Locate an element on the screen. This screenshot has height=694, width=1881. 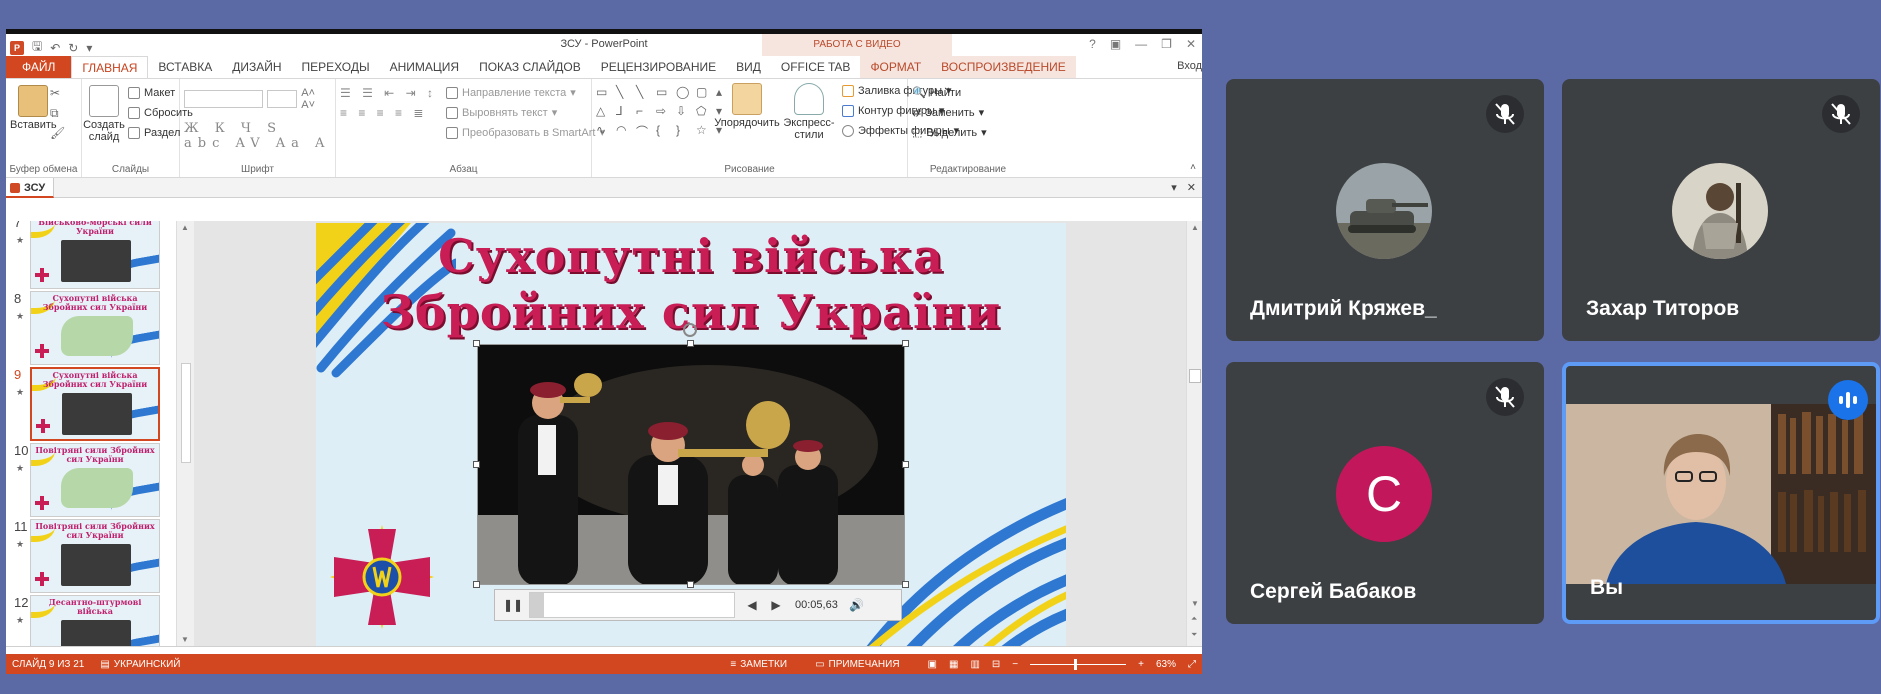
tab-9: OFFICE TAB is located at coordinates (816, 67).